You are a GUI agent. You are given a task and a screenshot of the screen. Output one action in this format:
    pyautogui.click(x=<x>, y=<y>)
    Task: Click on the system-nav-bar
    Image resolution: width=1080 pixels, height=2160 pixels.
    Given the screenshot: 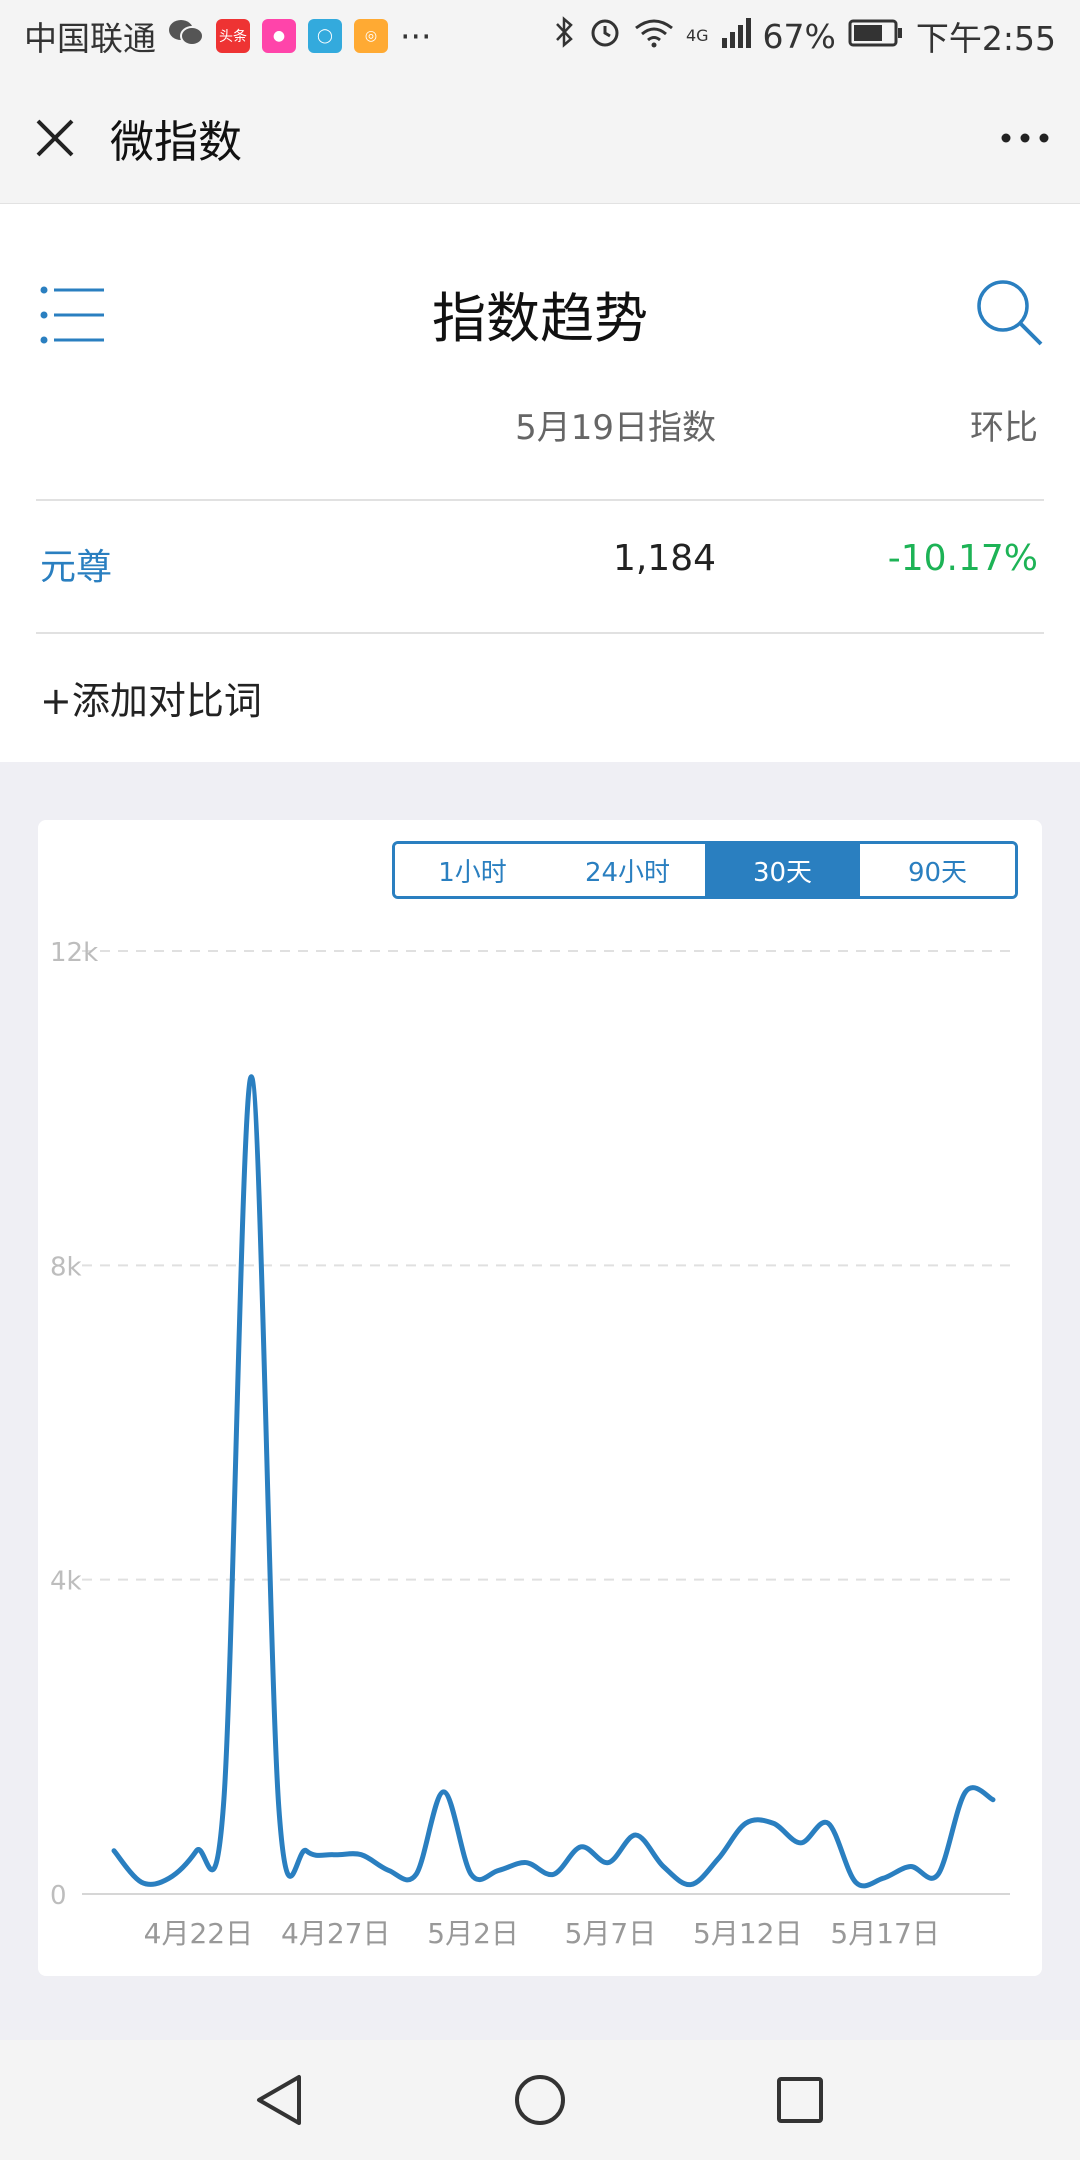 What is the action you would take?
    pyautogui.click(x=540, y=2100)
    